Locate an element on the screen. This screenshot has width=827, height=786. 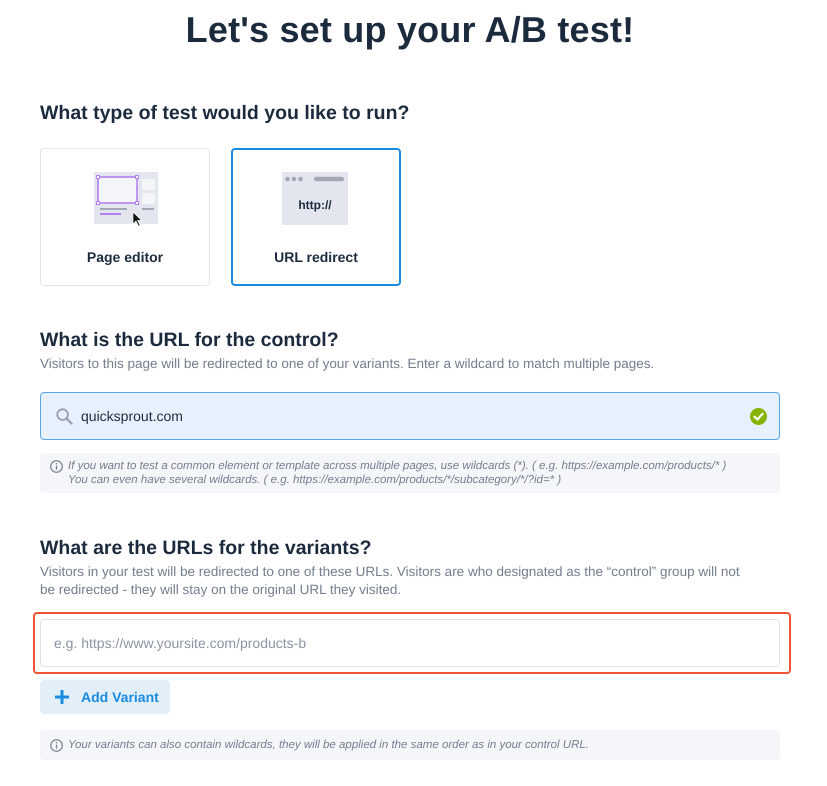
section-description: Visitors in your test will be redirected to one of these URLs. Visitors are who designated as the “control” group will not be redirected - they will stay on the original URL they visited. is located at coordinates (390, 581).